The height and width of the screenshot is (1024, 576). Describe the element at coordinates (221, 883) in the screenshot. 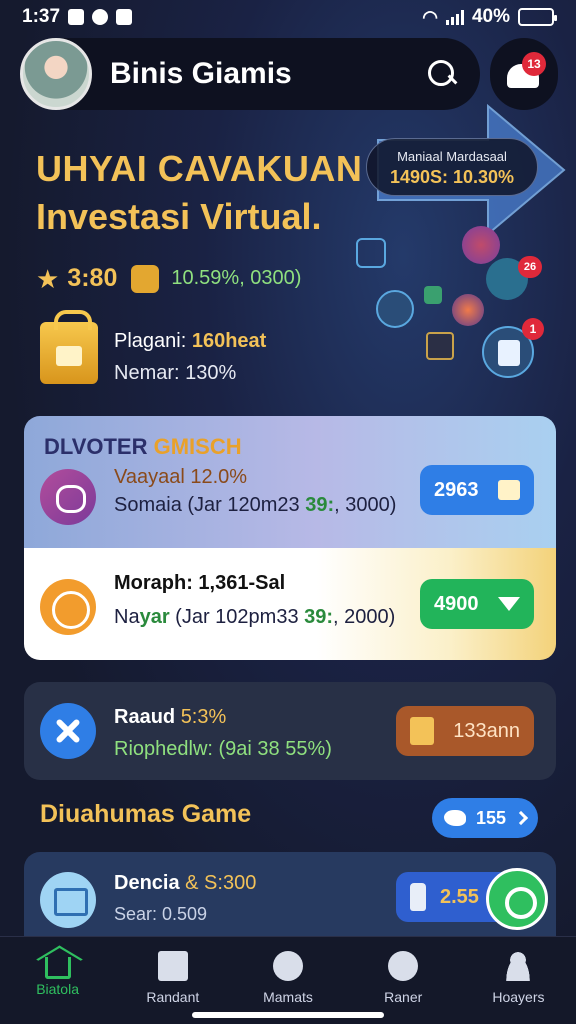

I see `game-title-accent: & S:300` at that location.